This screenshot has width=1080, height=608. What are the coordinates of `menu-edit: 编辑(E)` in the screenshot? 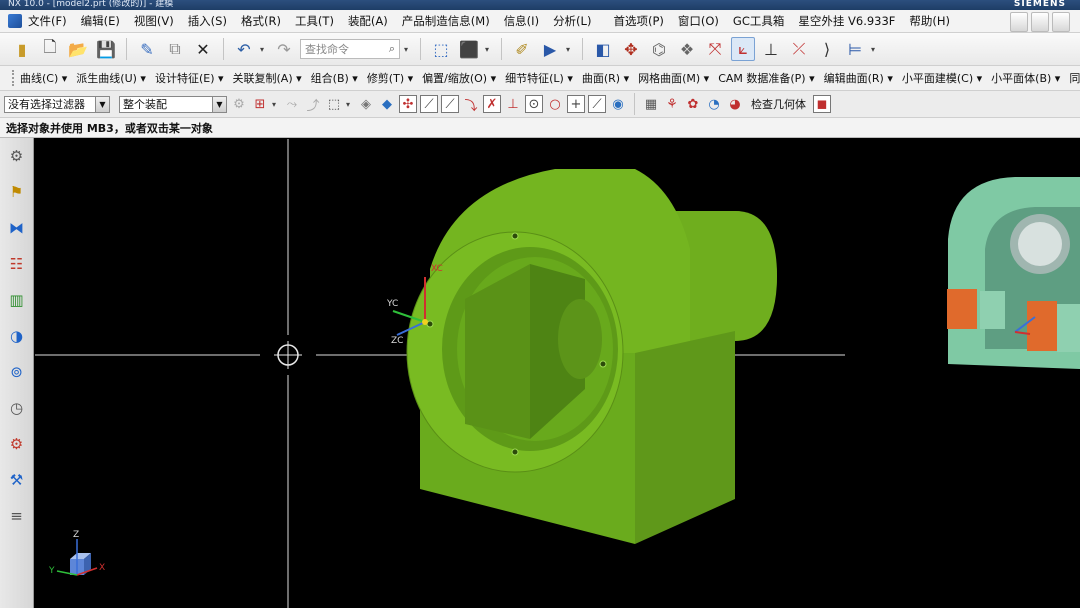 It's located at (100, 21).